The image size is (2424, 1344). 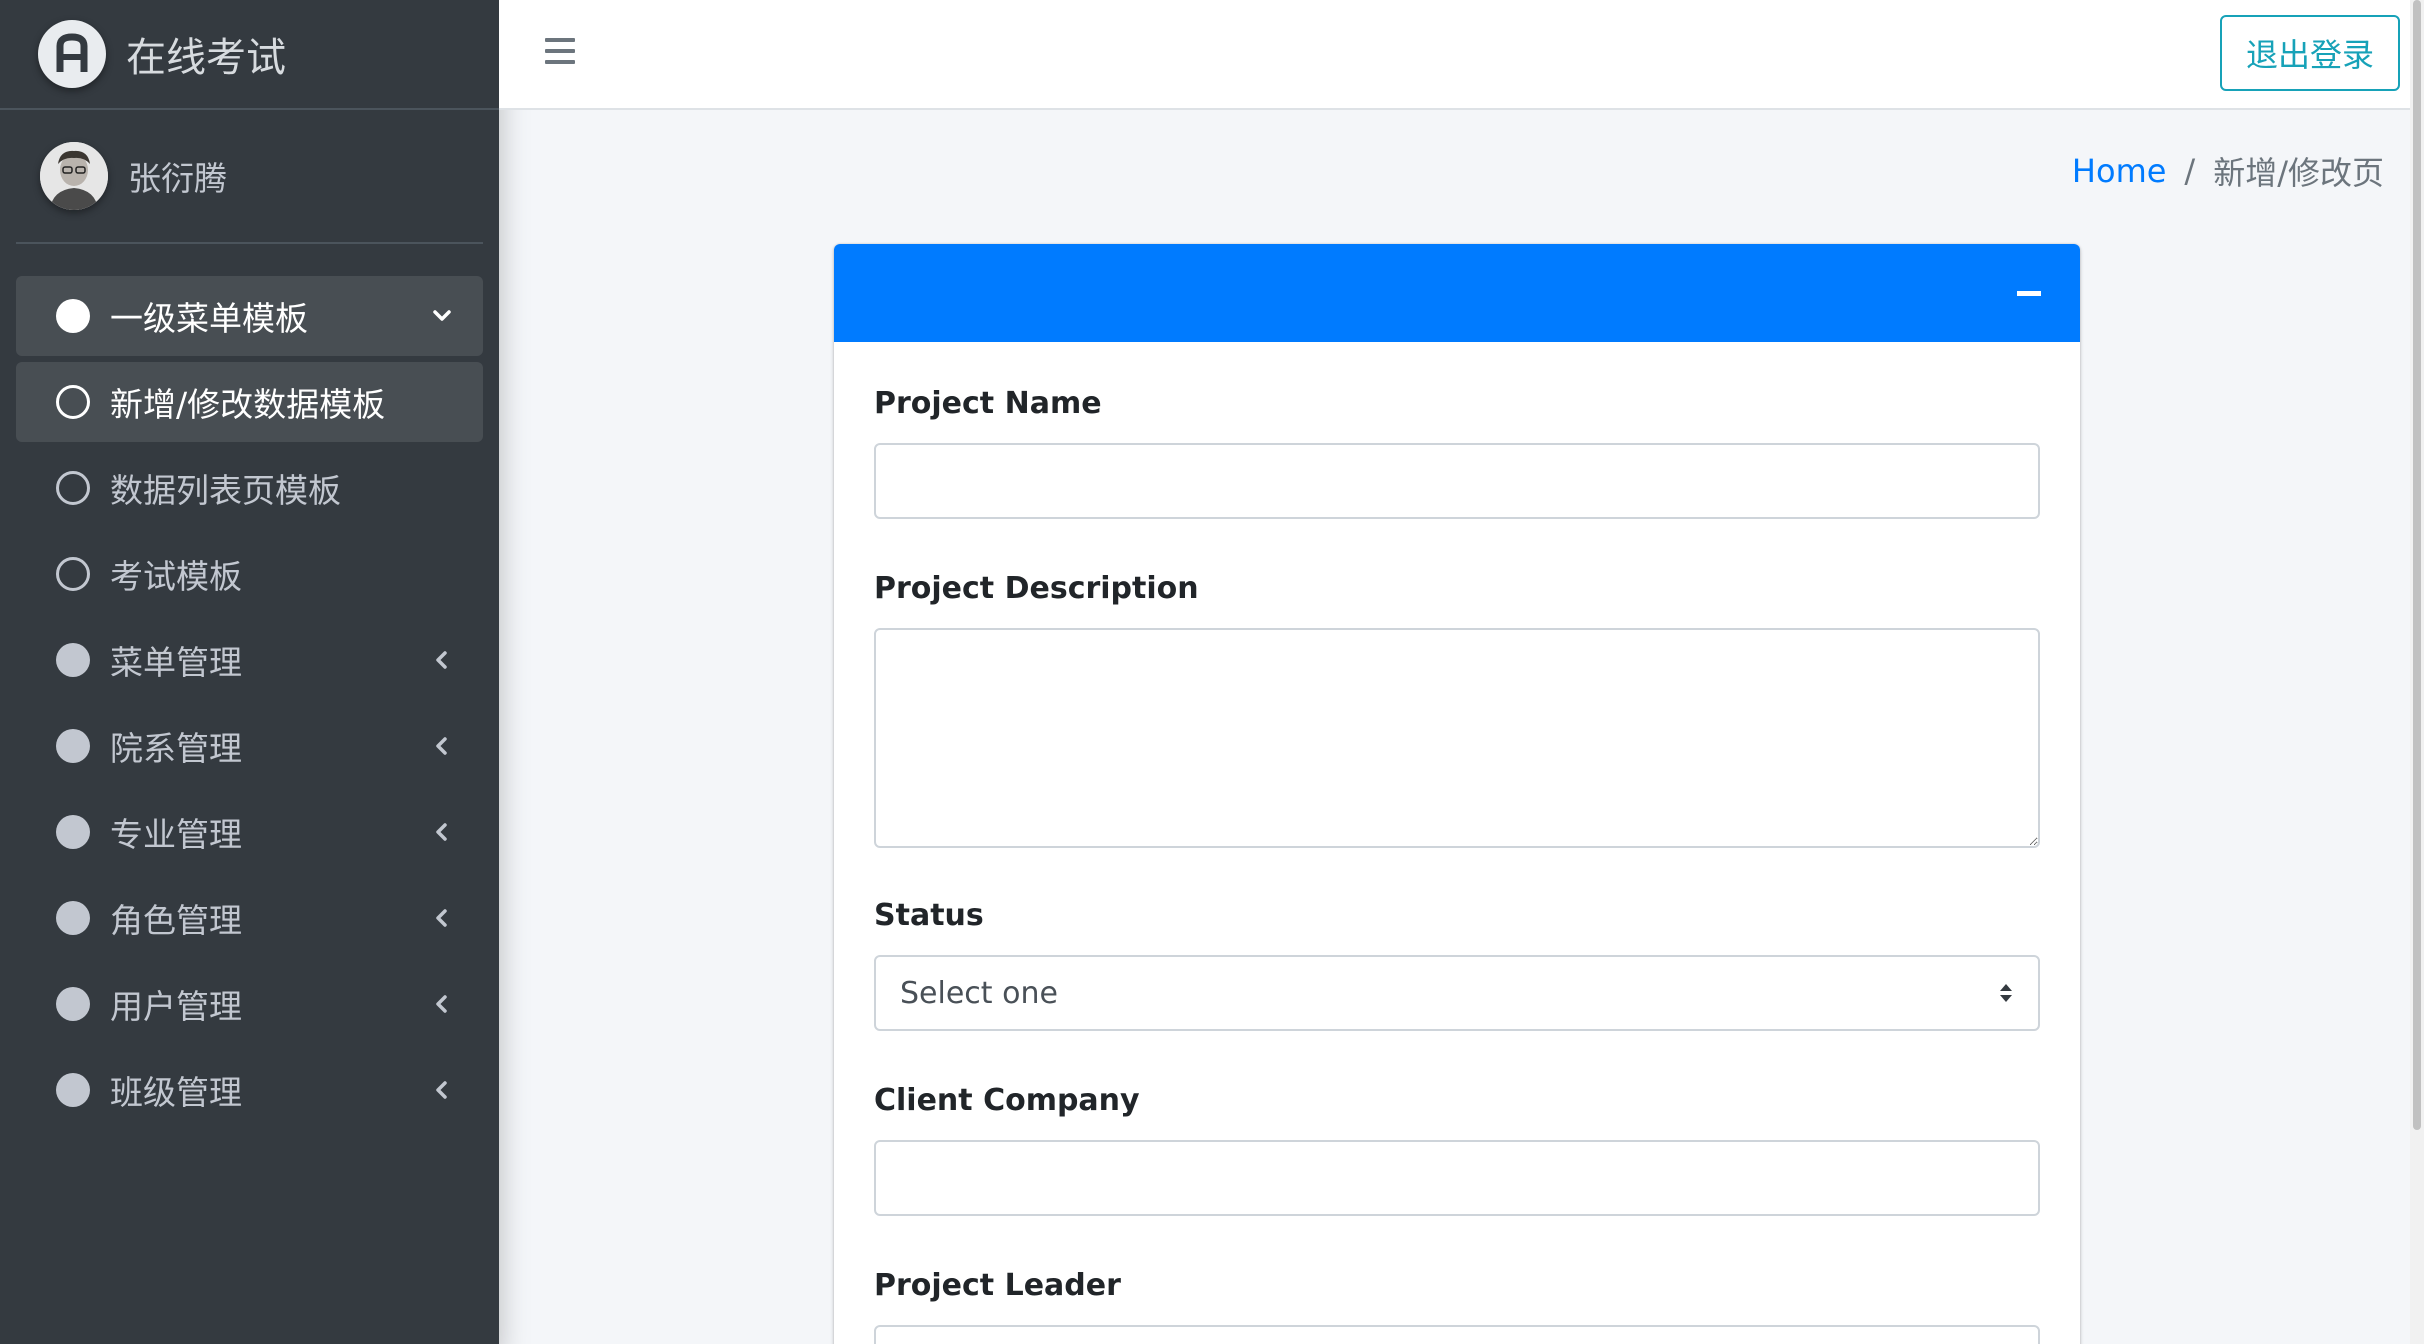 What do you see at coordinates (1457, 293) in the screenshot?
I see `card-header` at bounding box center [1457, 293].